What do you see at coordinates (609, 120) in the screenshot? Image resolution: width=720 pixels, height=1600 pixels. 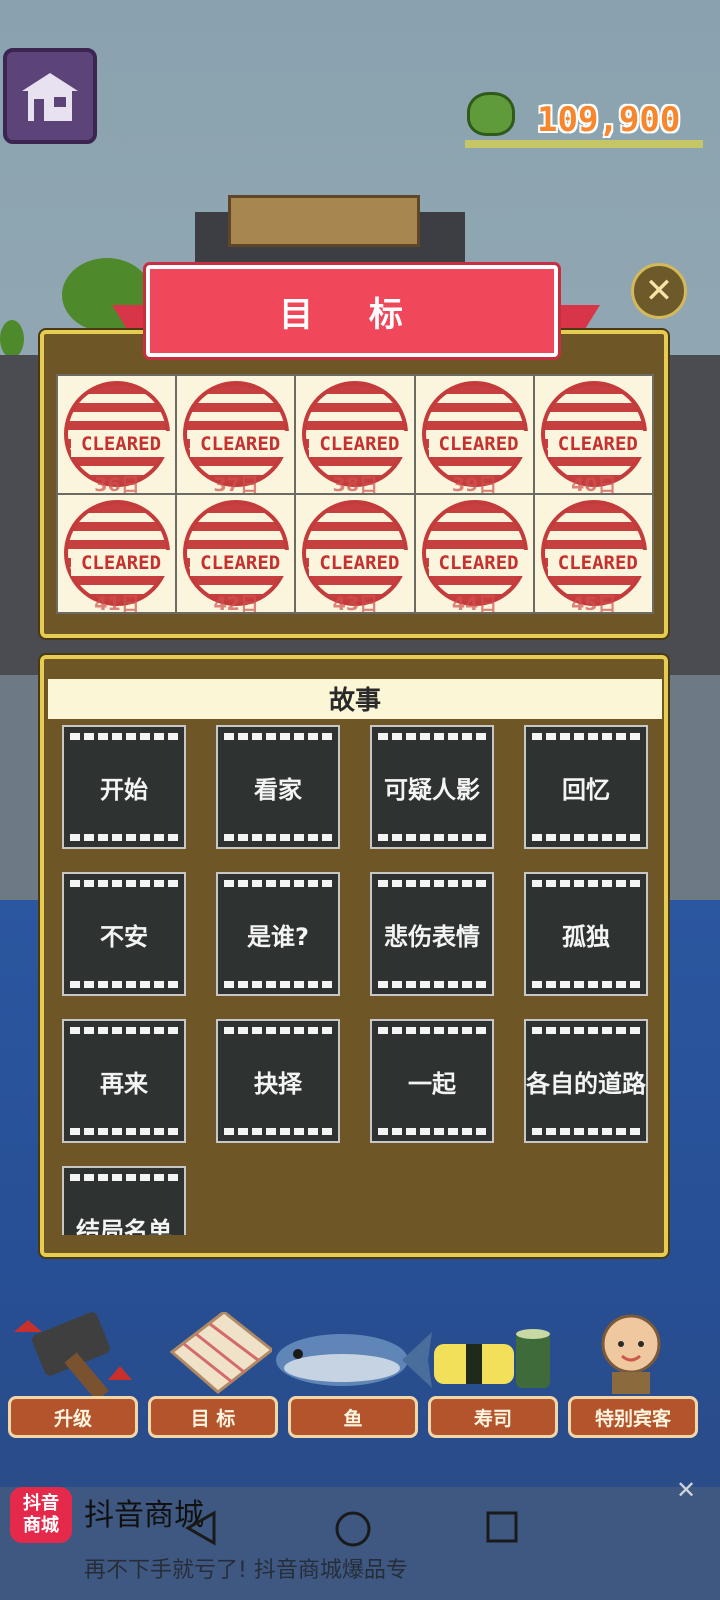 I see `coin-value: 109,900` at bounding box center [609, 120].